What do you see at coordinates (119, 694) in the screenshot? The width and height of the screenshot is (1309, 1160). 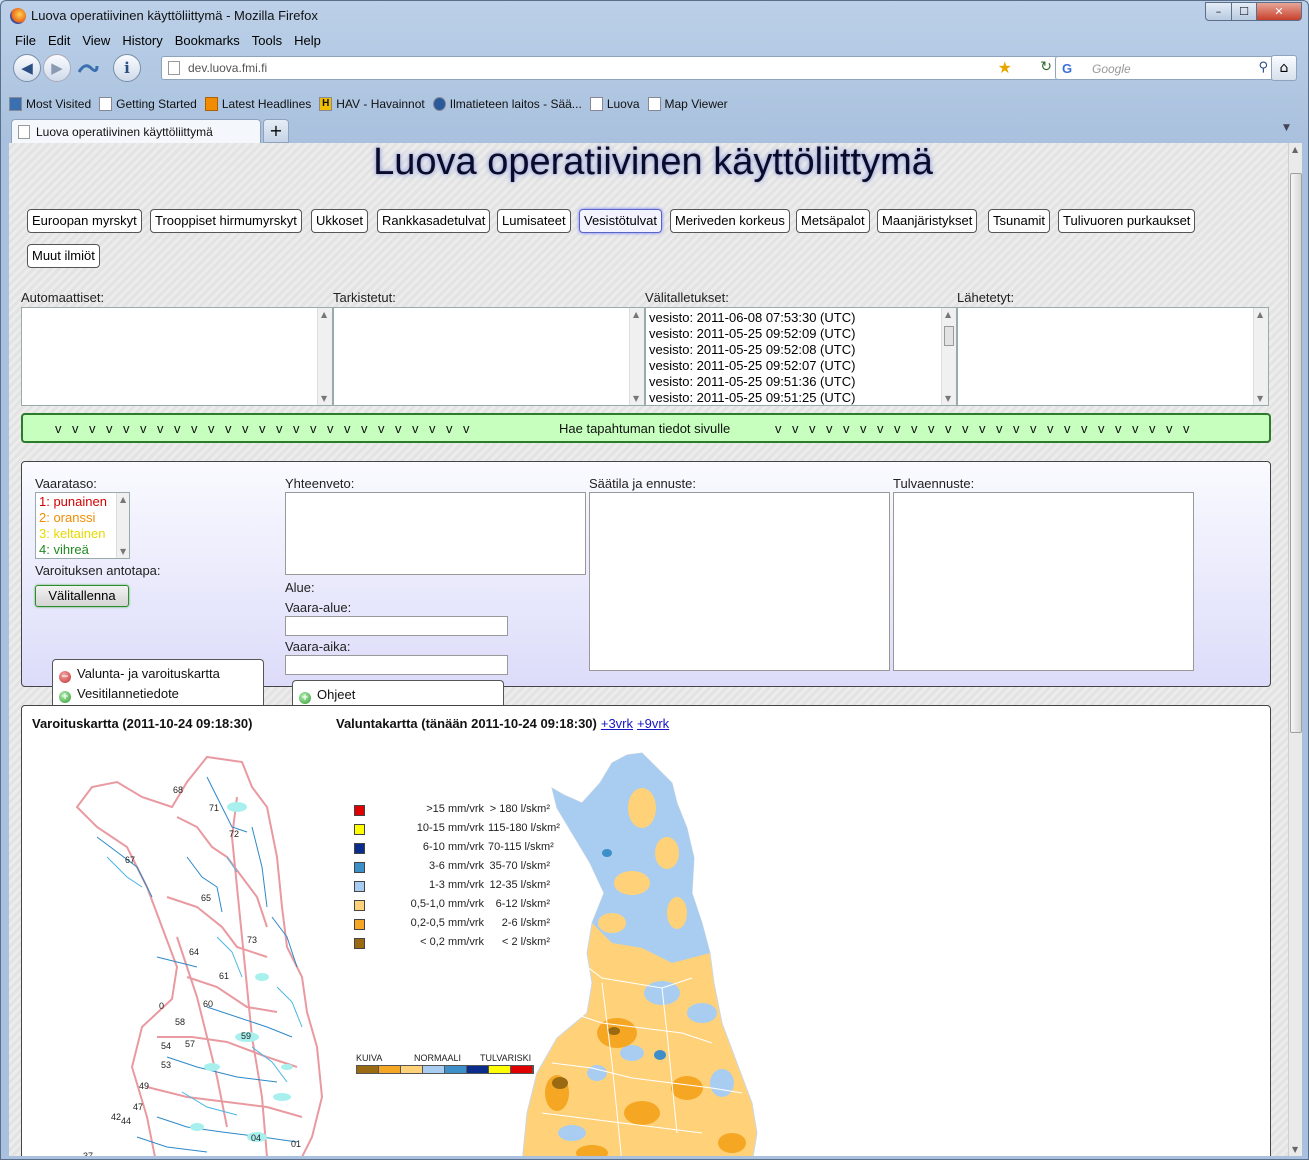 I see `water-bulletin-item: + Vesitilannetiedote` at bounding box center [119, 694].